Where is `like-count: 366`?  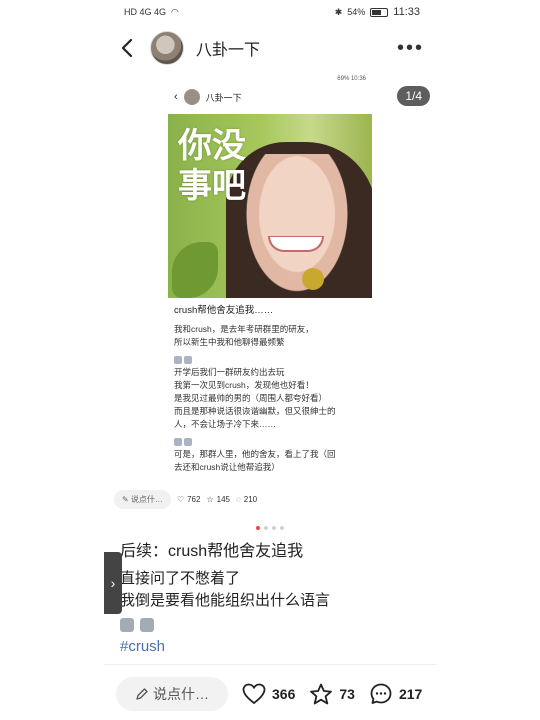 like-count: 366 is located at coordinates (284, 694).